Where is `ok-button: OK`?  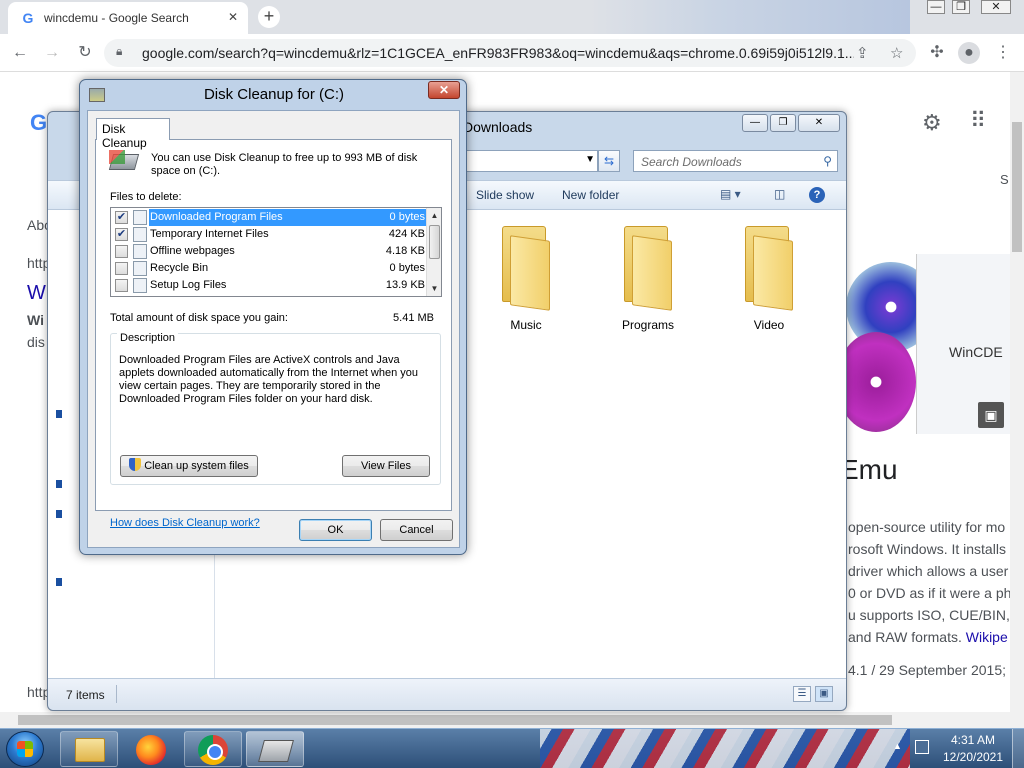 ok-button: OK is located at coordinates (335, 530).